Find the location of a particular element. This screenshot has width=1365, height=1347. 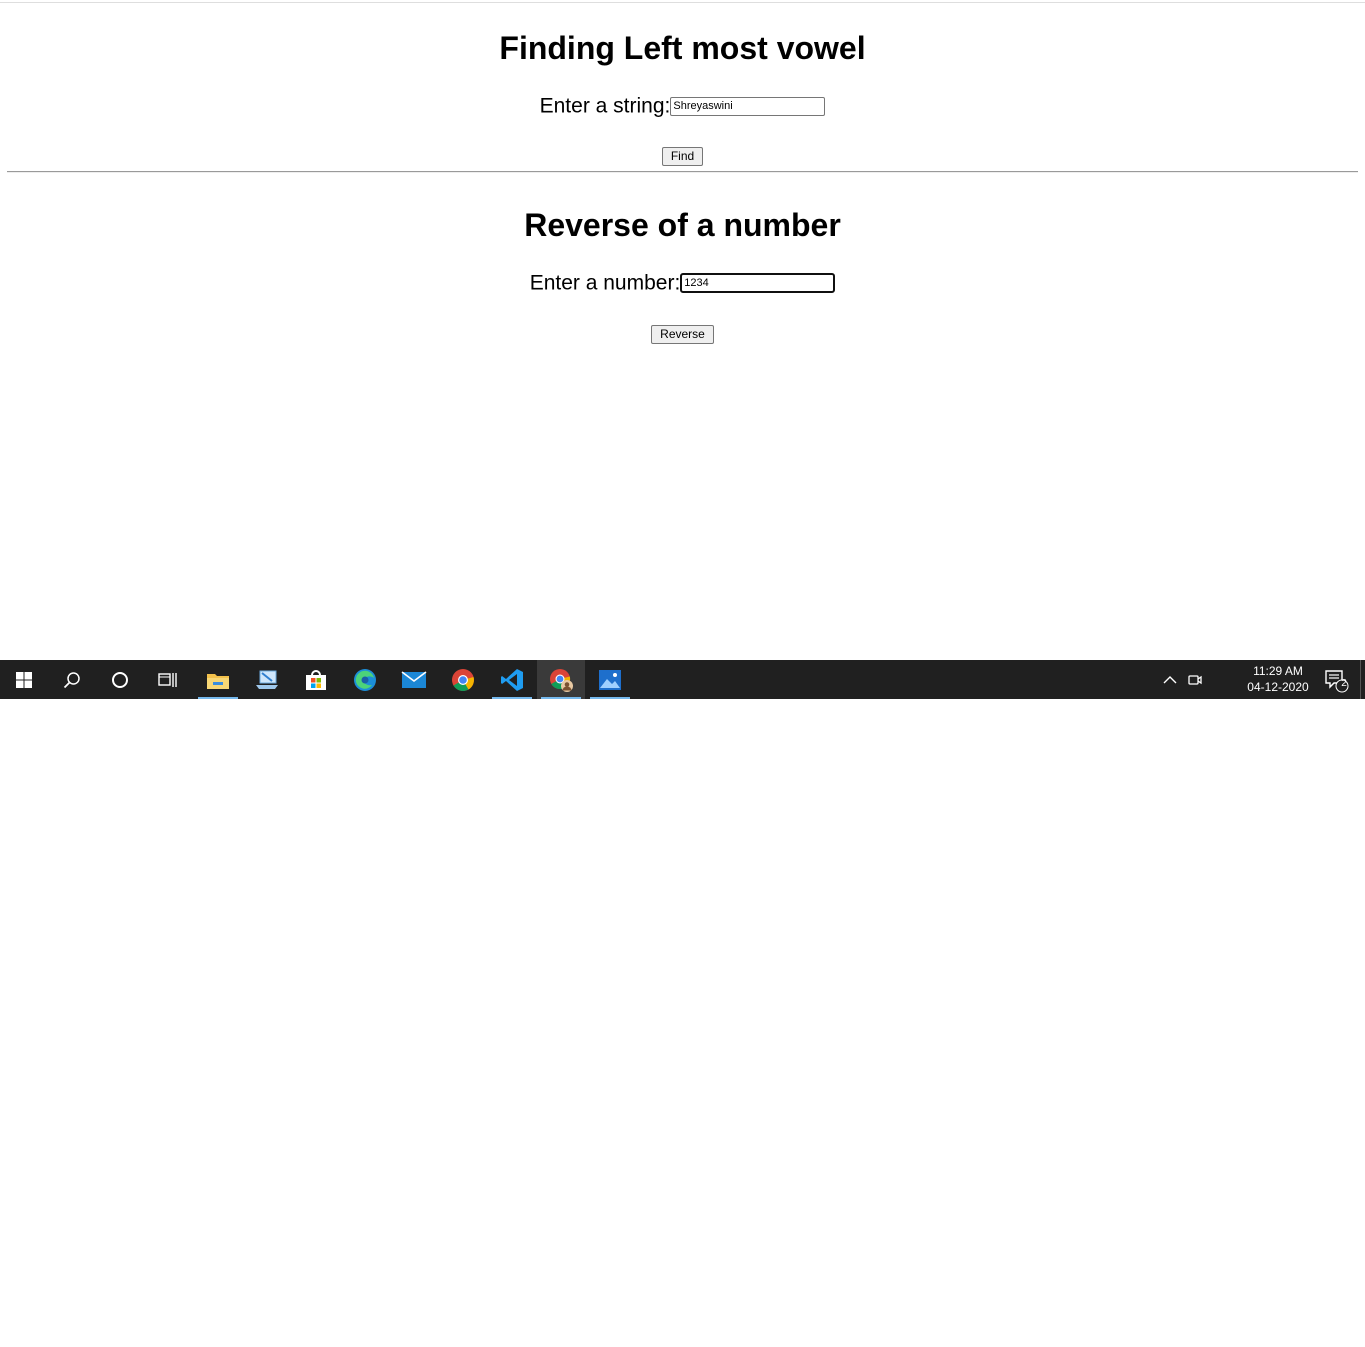

language-indicator: ENG is located at coordinates (1225, 1340).